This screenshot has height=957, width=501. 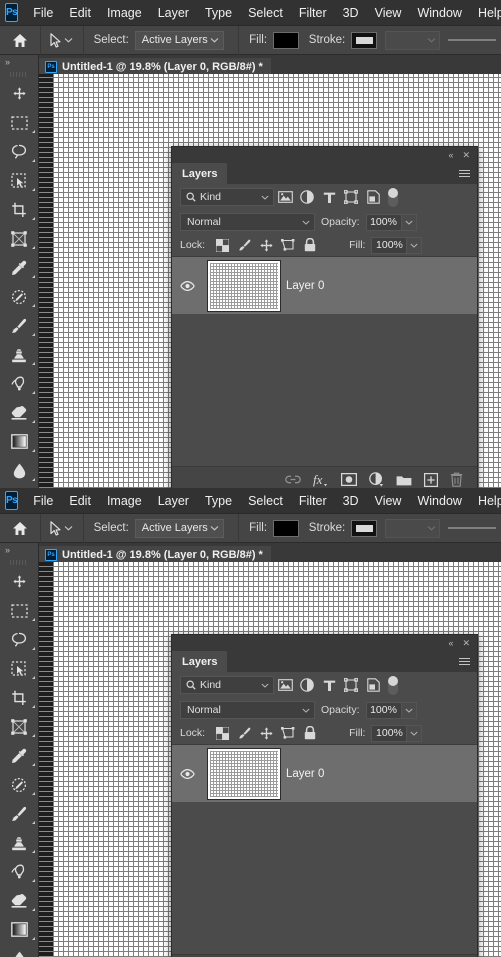 I want to click on layer-visibility-toggle, so click(x=187, y=773).